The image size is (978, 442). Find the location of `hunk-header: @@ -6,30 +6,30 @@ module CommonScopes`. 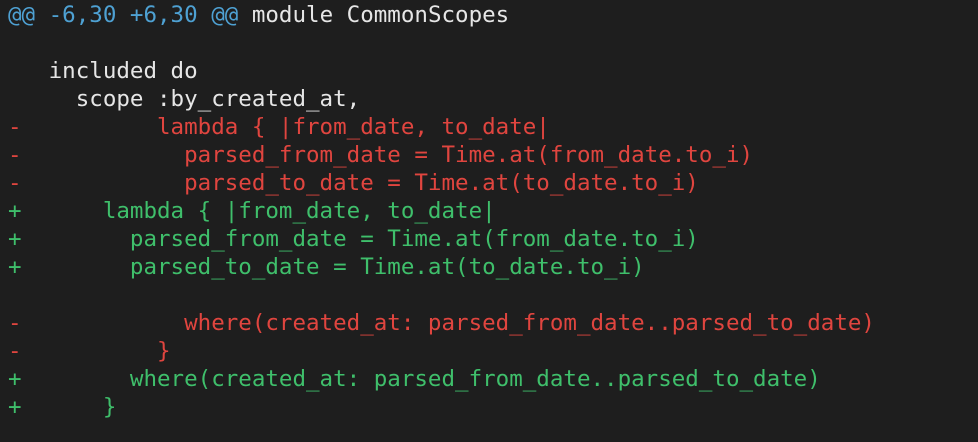

hunk-header: @@ -6,30 +6,30 @@ module CommonScopes is located at coordinates (493, 15).